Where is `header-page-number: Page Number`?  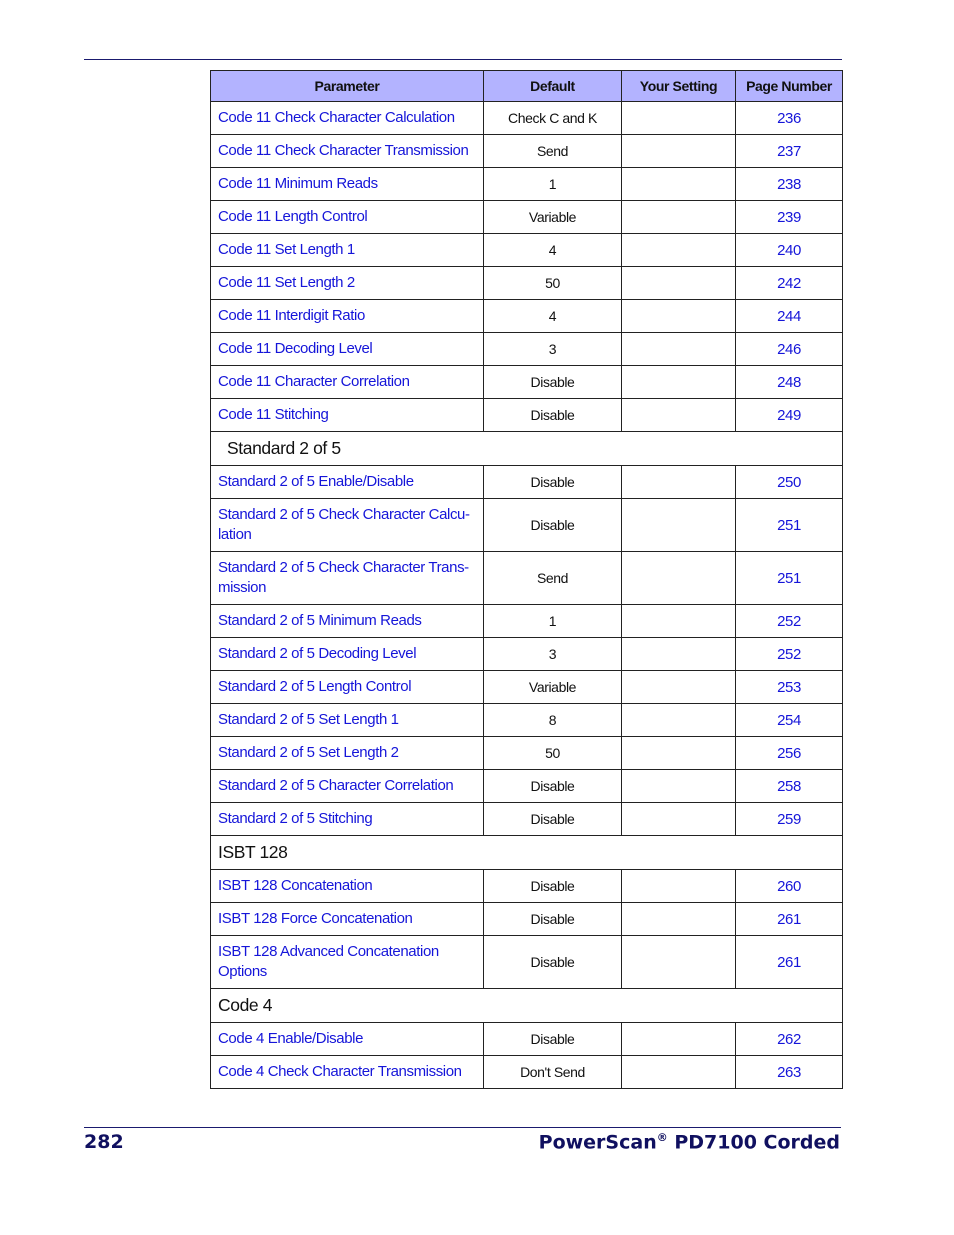
header-page-number: Page Number is located at coordinates (789, 86).